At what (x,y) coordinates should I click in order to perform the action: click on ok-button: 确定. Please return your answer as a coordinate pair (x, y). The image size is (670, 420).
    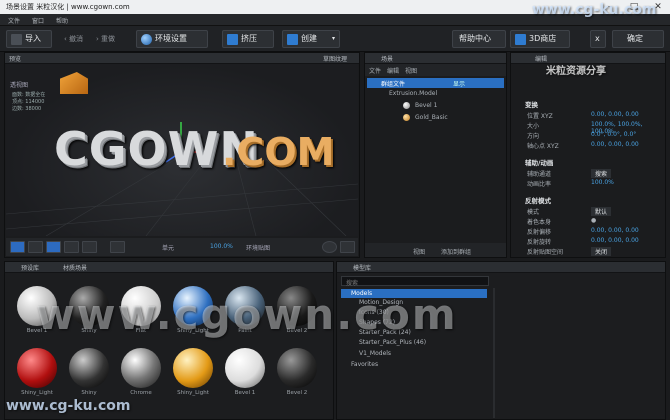
    Looking at the image, I should click on (638, 39).